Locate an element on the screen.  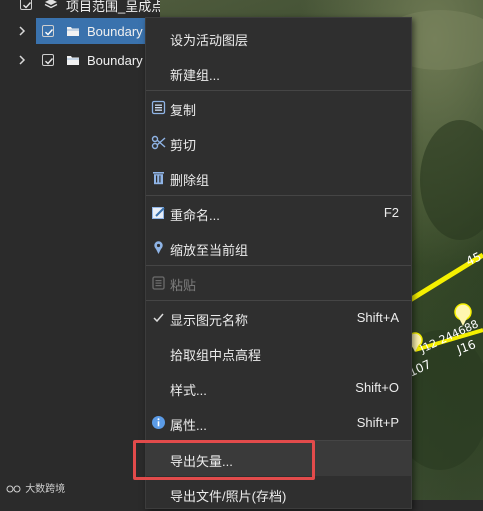
menu-item-properties: 属性... Shift+P is located at coordinates (278, 422).